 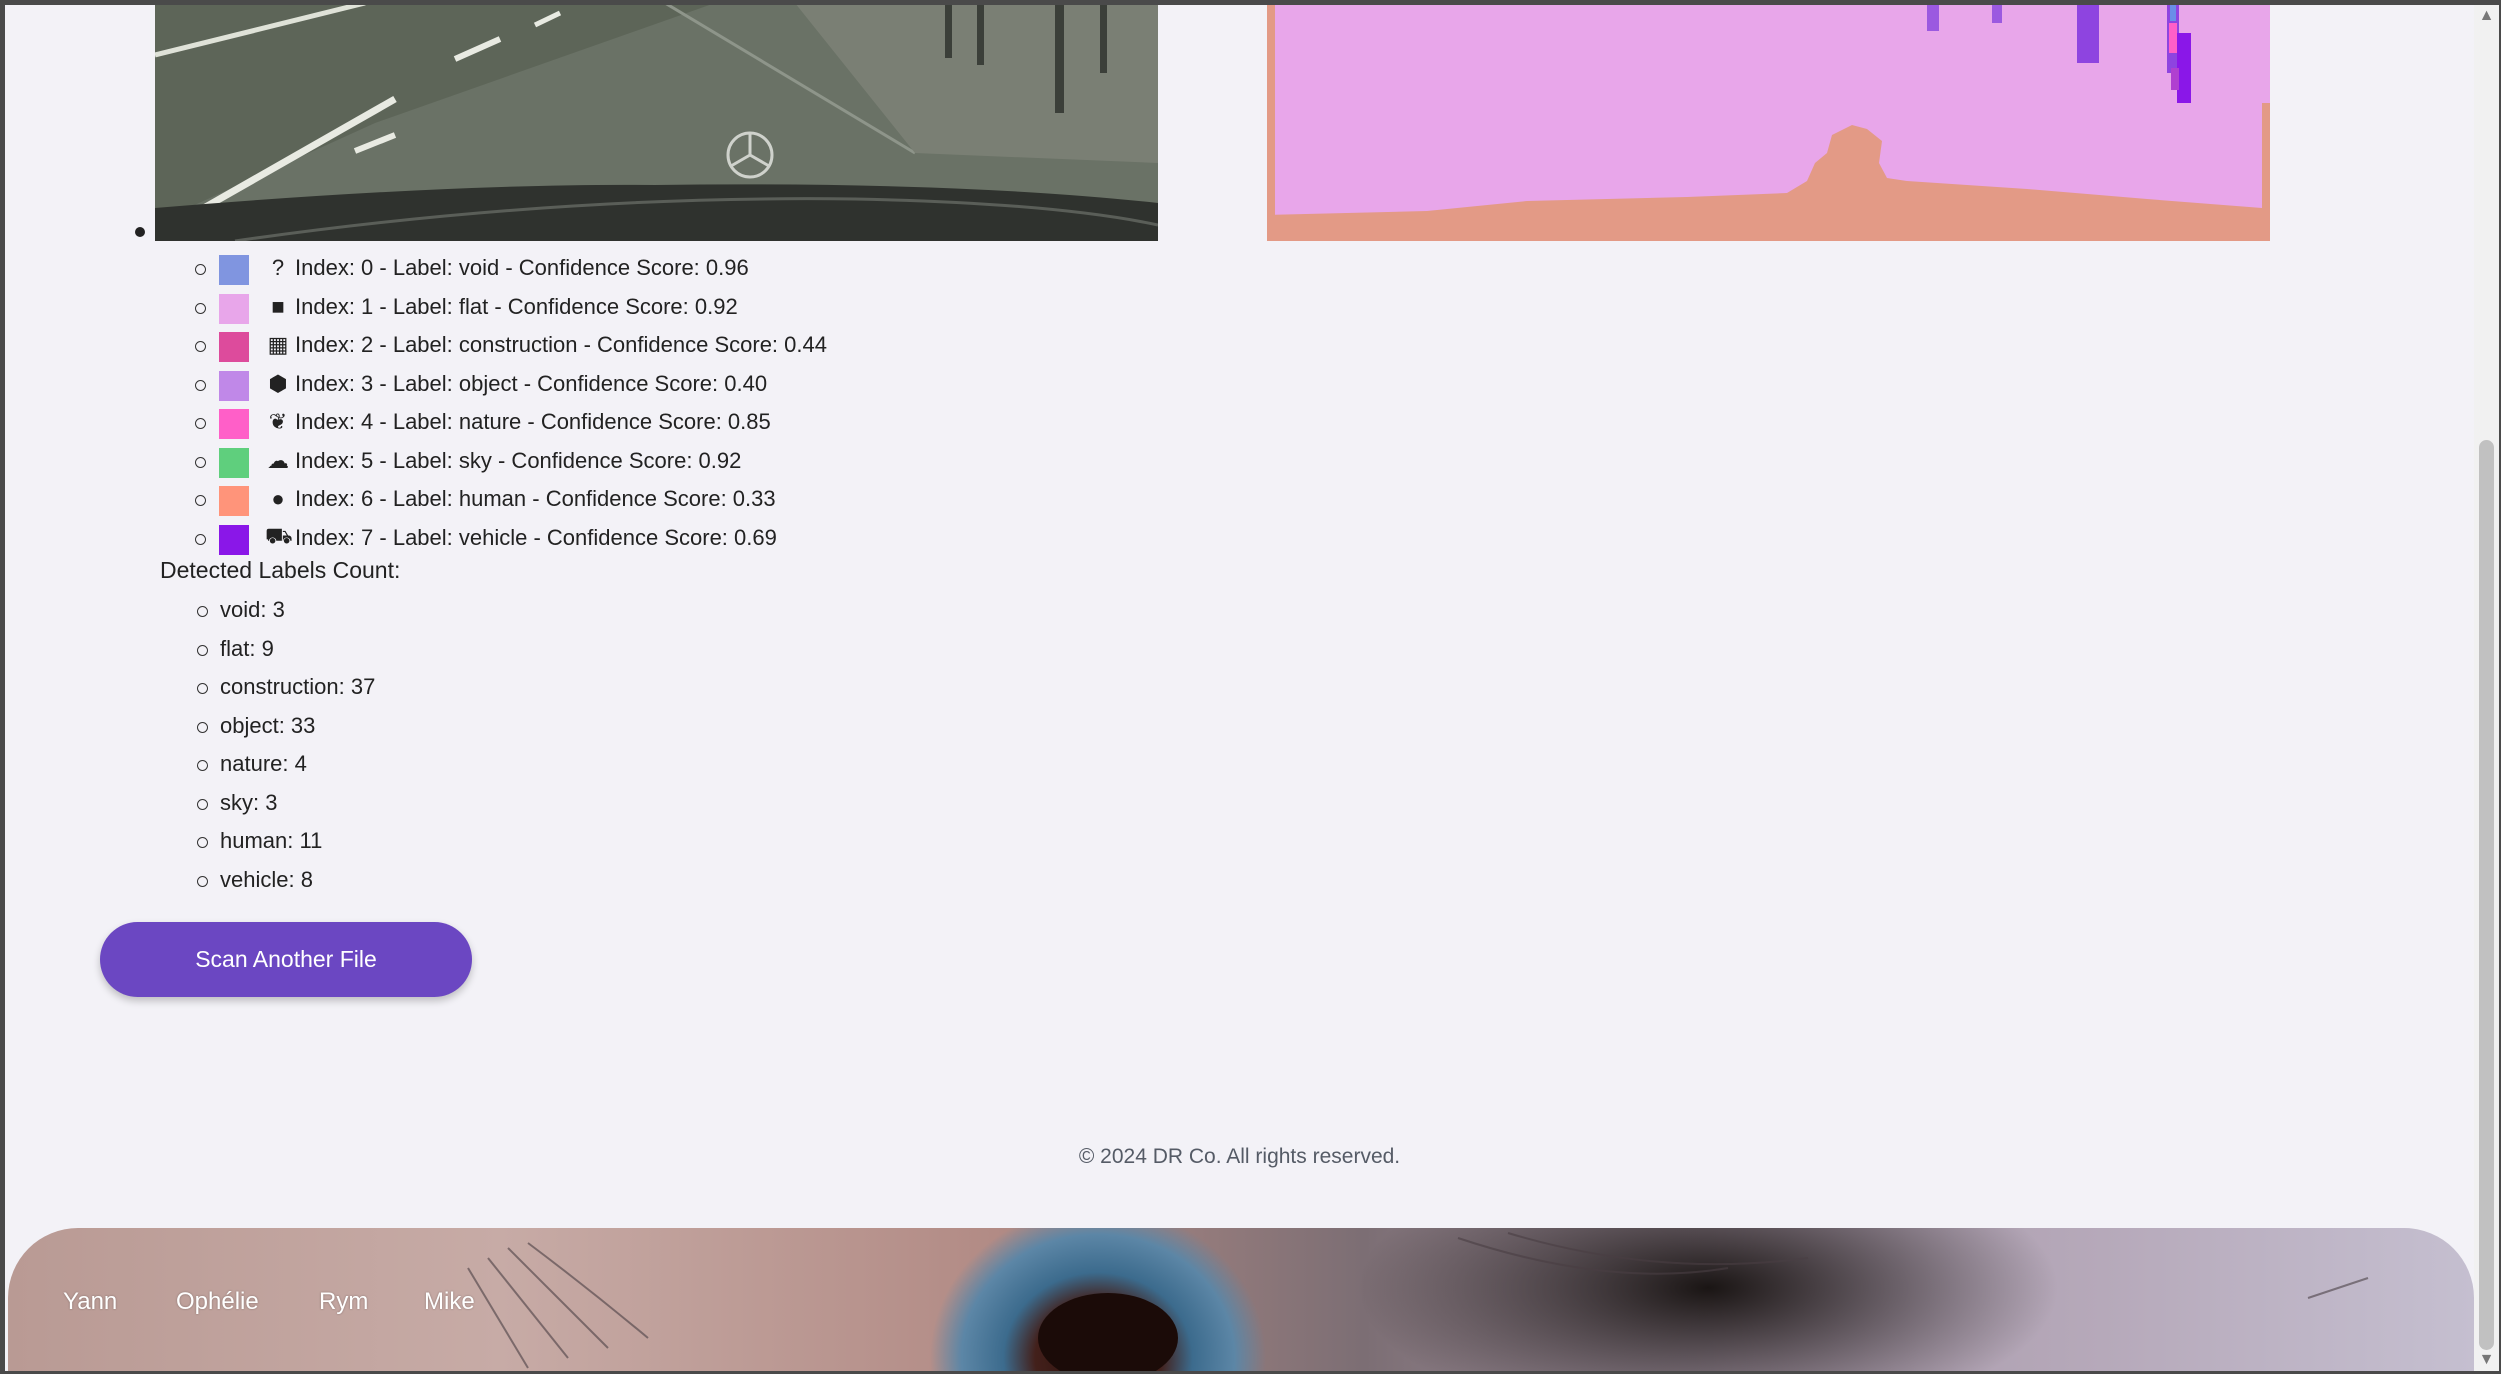 What do you see at coordinates (278, 422) in the screenshot?
I see `leaf-icon: ❦` at bounding box center [278, 422].